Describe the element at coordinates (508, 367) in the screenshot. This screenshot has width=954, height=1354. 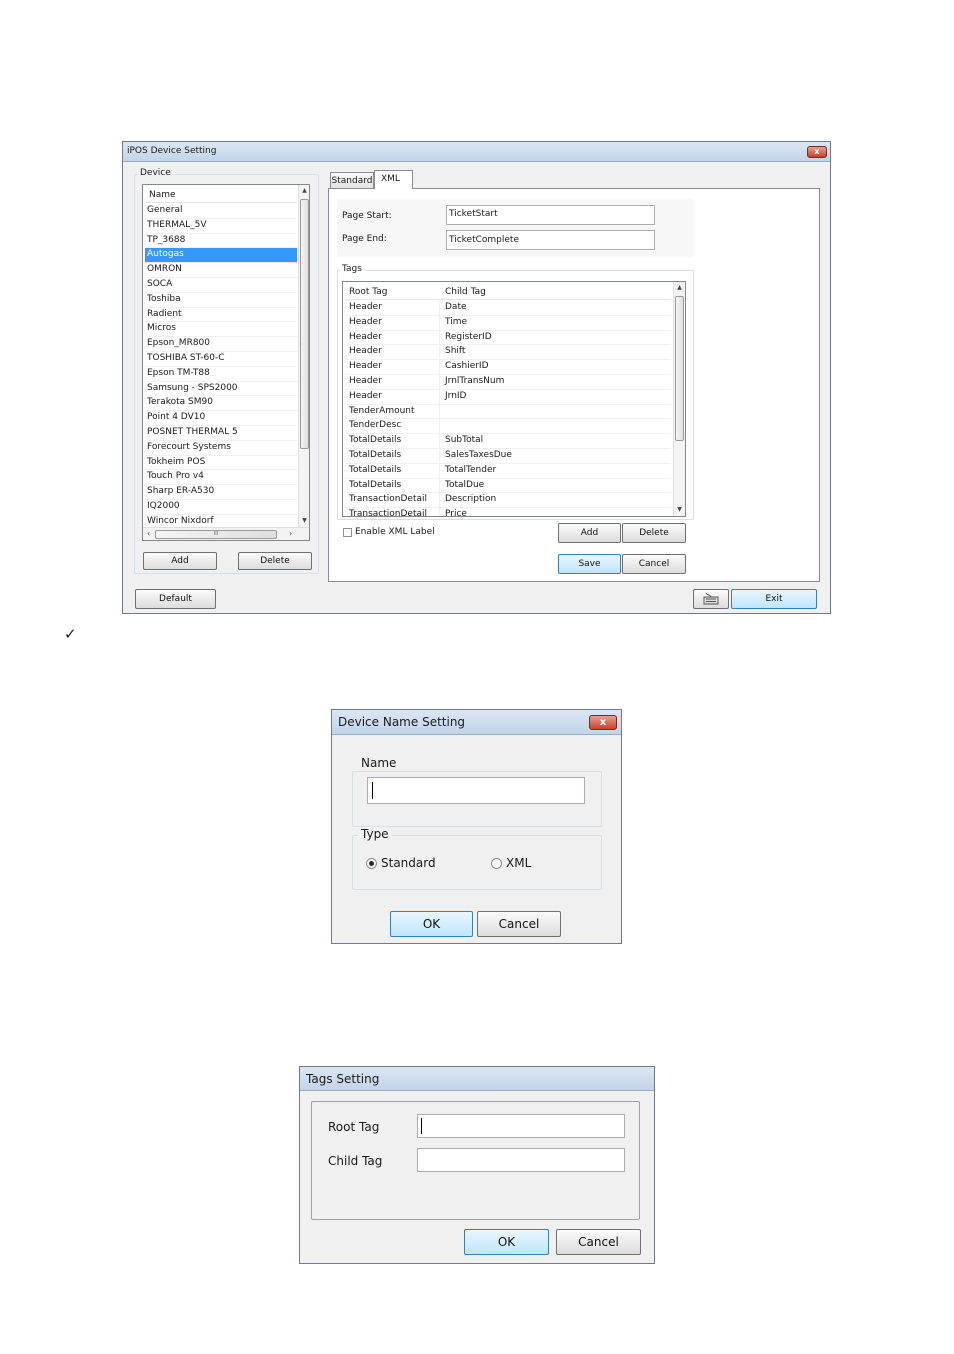
I see `table-row: Header CashierID` at that location.